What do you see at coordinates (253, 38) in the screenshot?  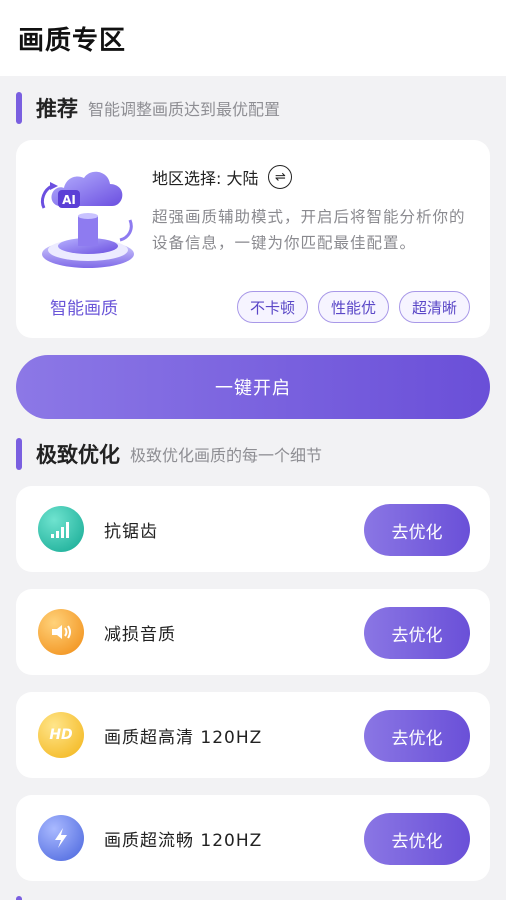 I see `app-header: 画质专区` at bounding box center [253, 38].